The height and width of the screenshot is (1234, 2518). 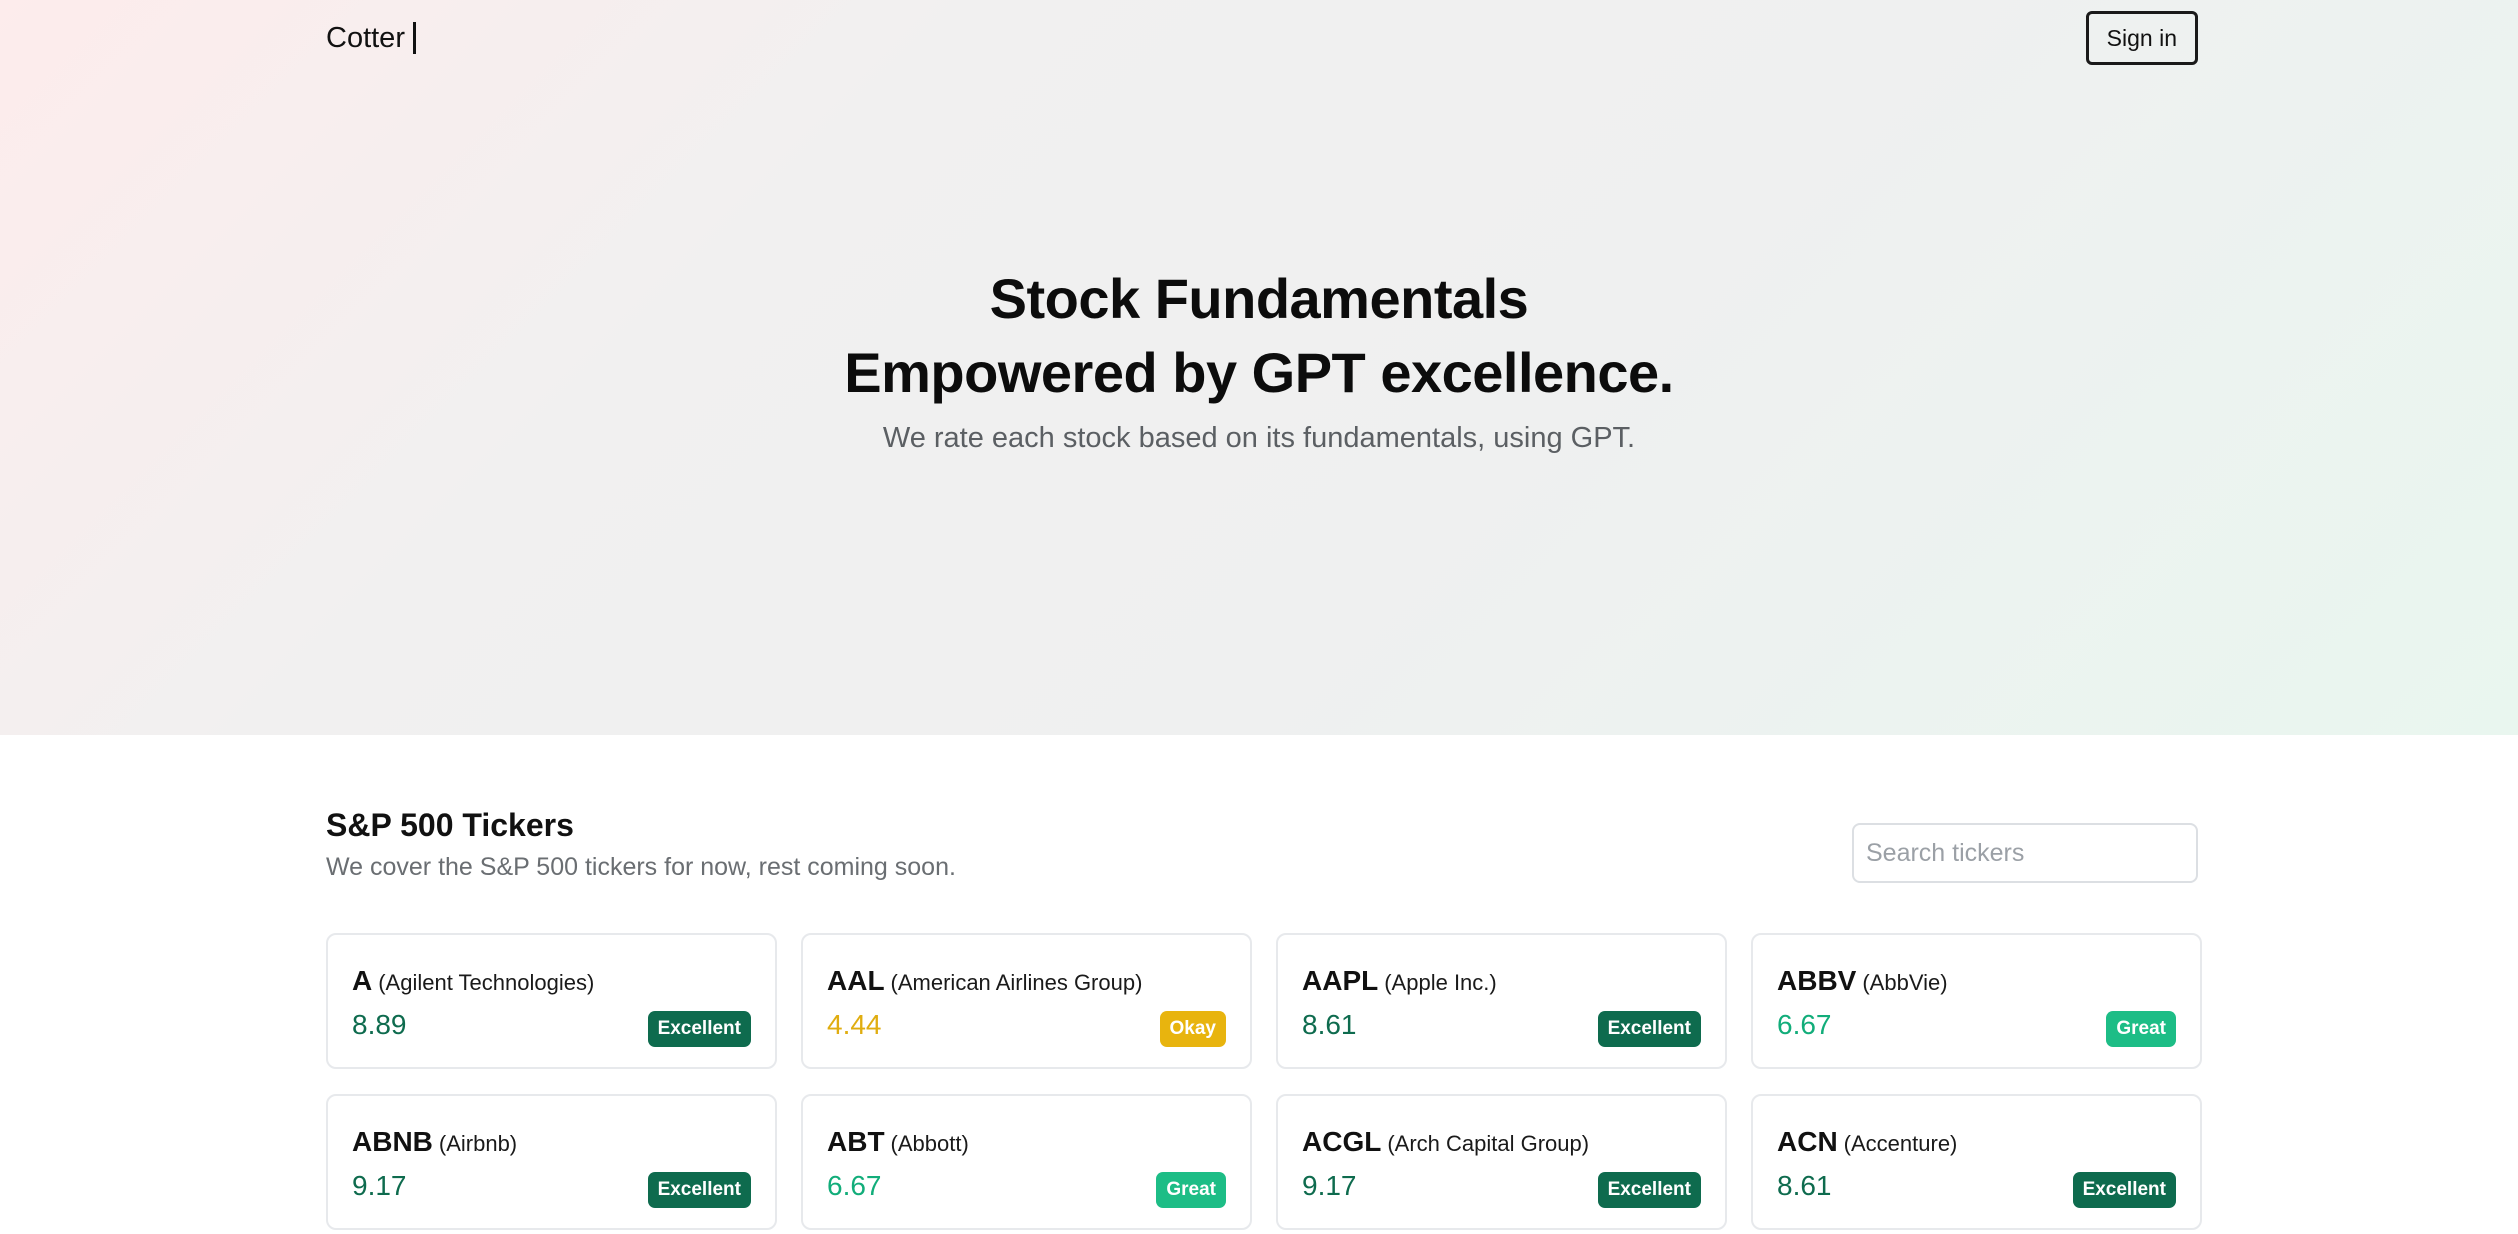 I want to click on ticker-card-title: ABT (Abbott), so click(x=898, y=1142).